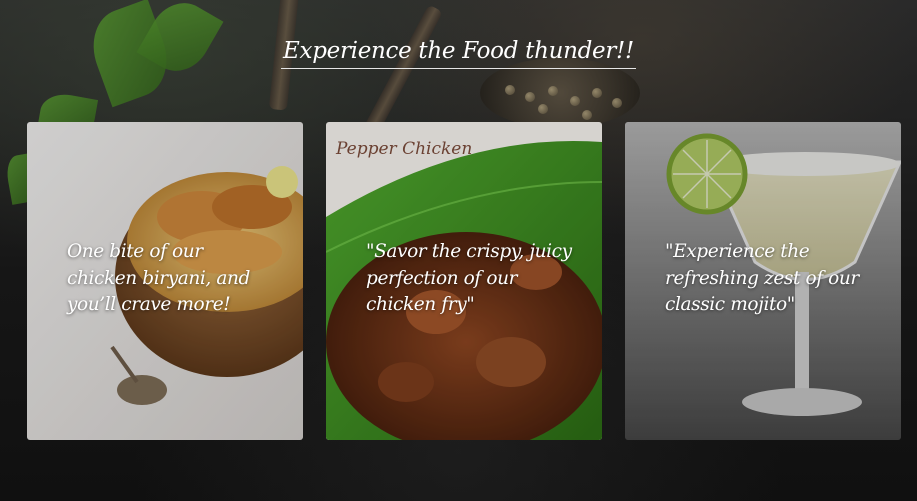  What do you see at coordinates (403, 70) in the screenshot?
I see `knife-handle-decor` at bounding box center [403, 70].